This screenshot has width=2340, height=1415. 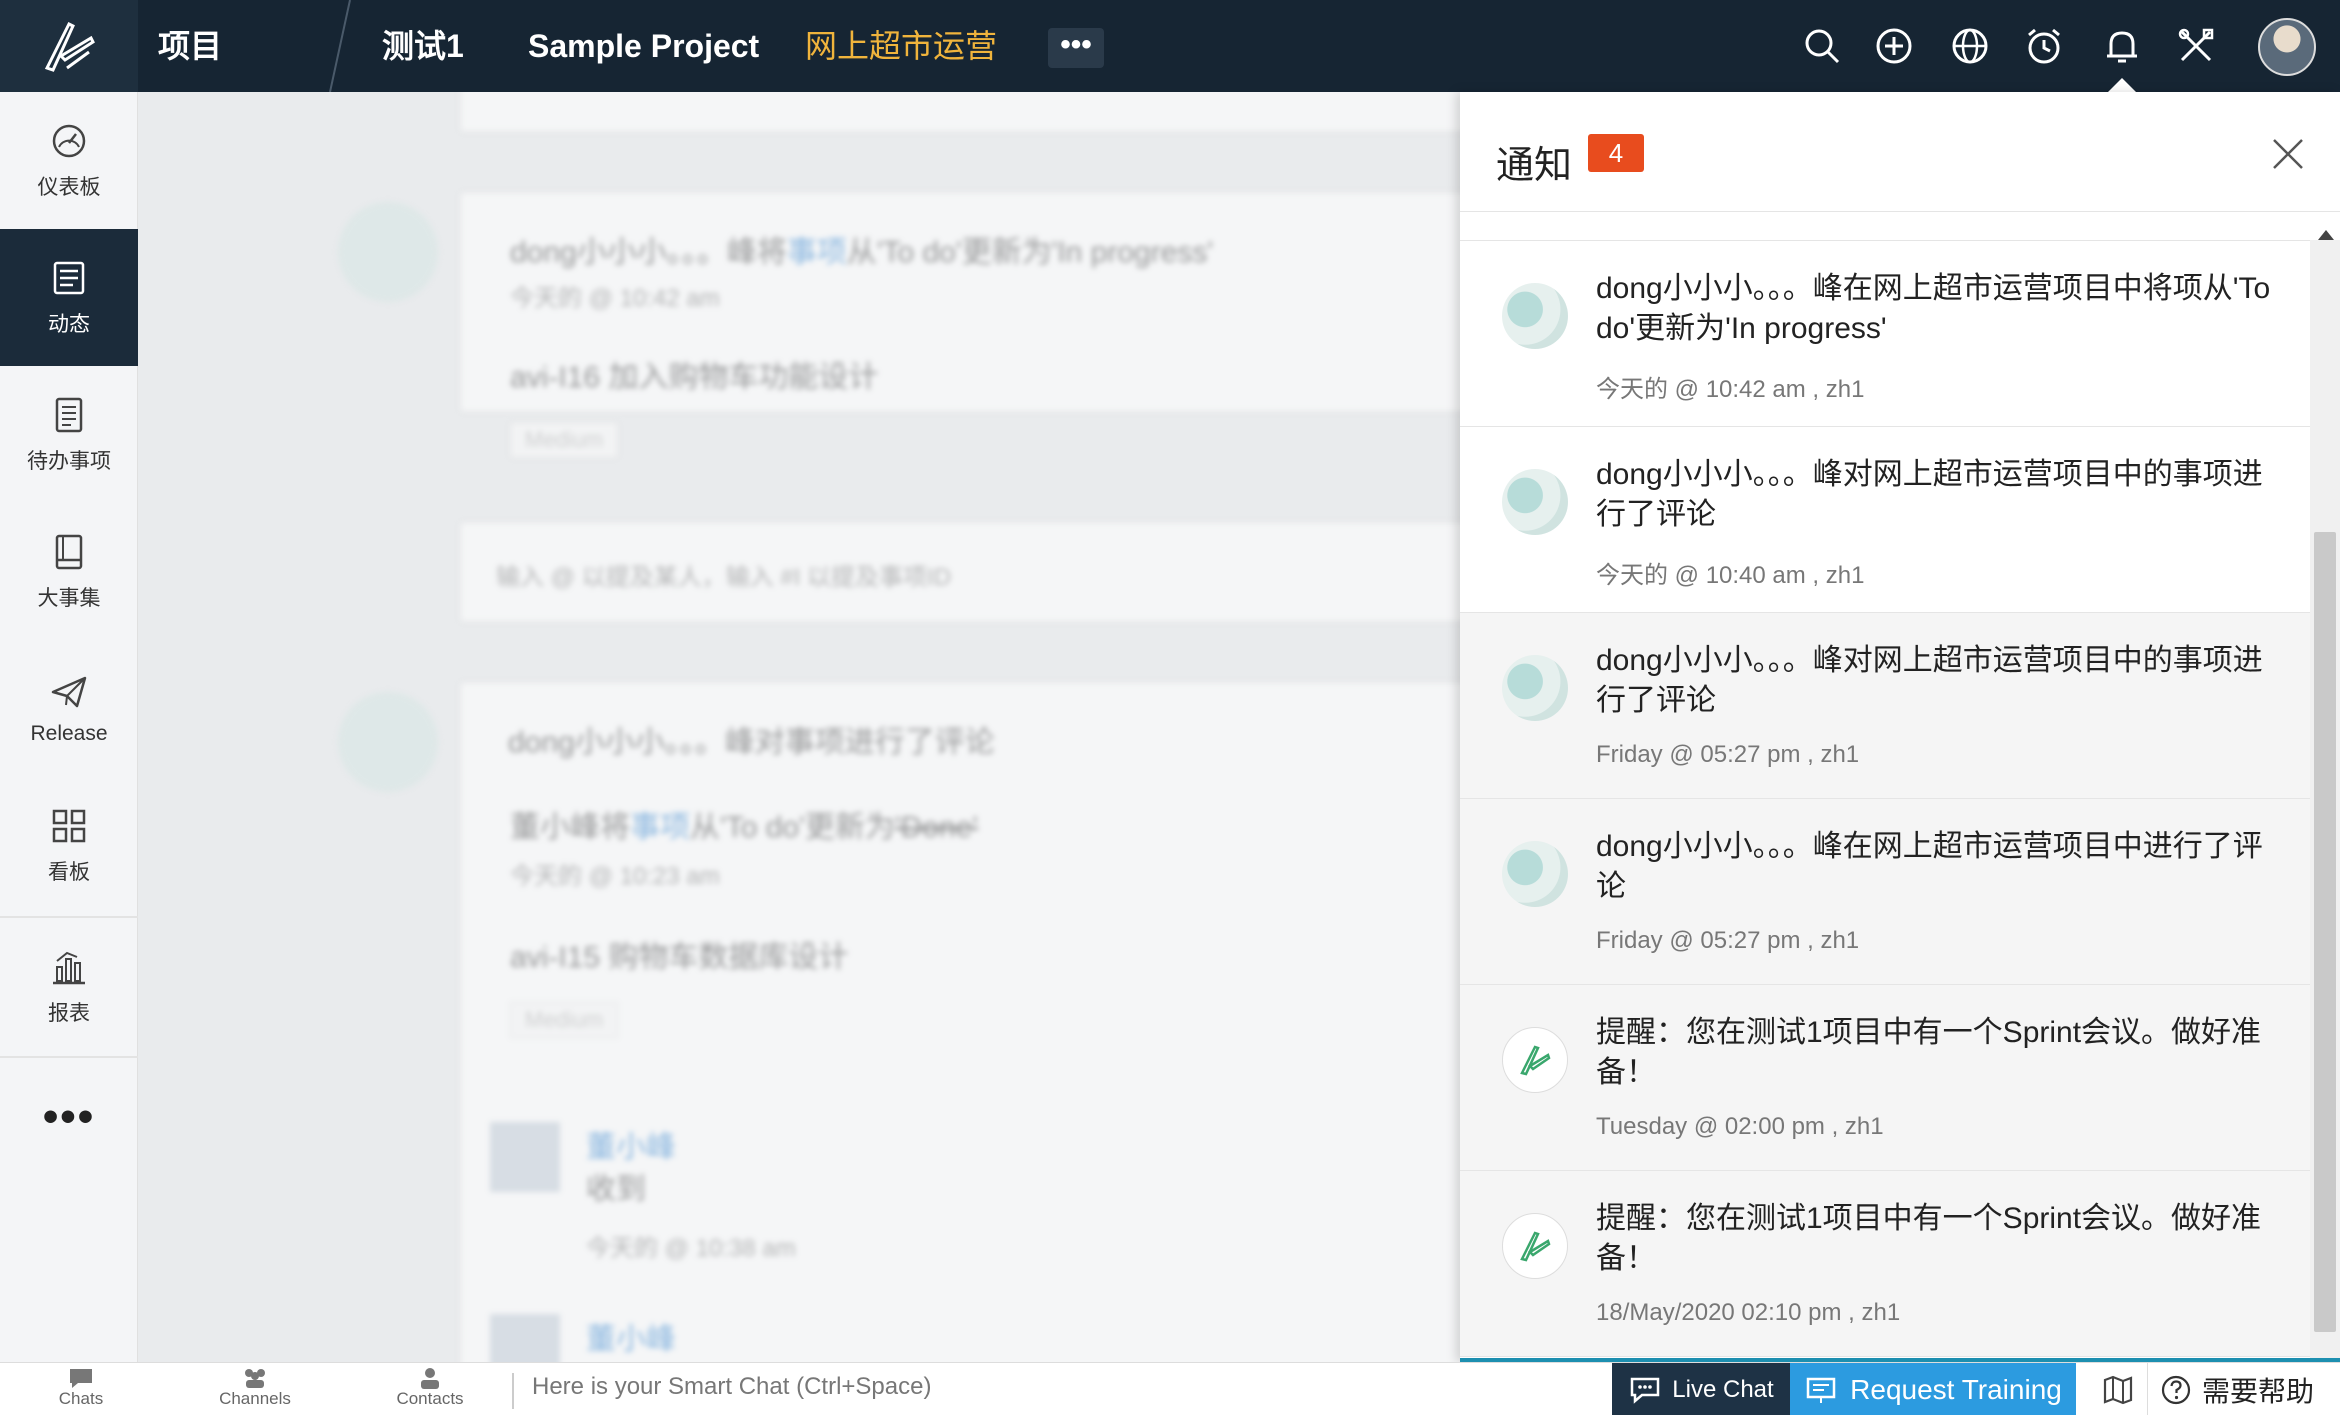 What do you see at coordinates (1929, 866) in the screenshot?
I see `notification-text: dong小小小。。。峰在网上超市运营项目中进行了评论` at bounding box center [1929, 866].